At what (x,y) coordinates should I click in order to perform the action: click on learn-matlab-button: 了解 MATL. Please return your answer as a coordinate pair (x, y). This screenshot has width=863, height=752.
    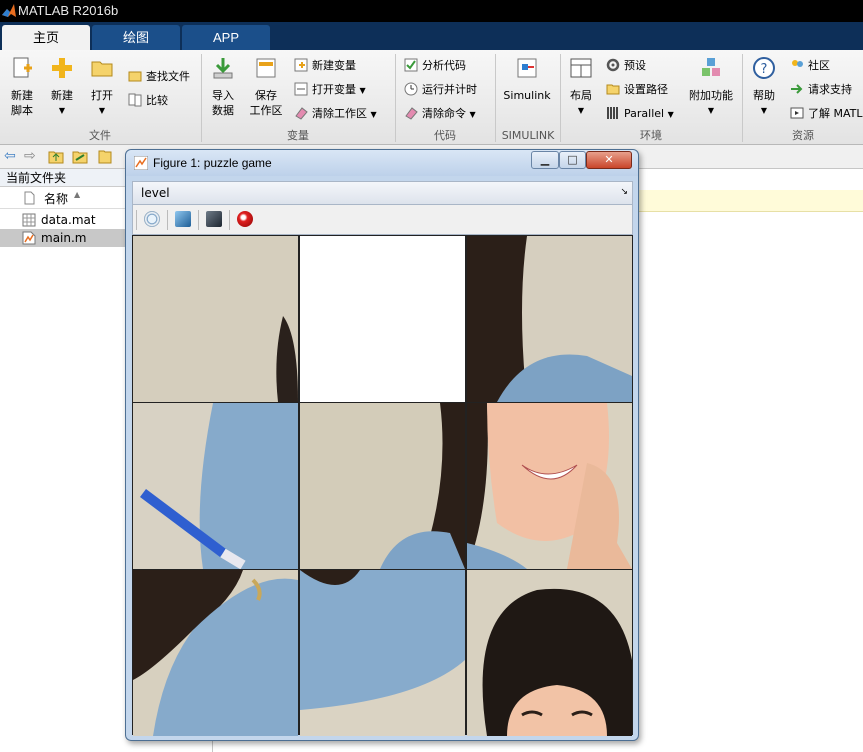
    Looking at the image, I should click on (826, 114).